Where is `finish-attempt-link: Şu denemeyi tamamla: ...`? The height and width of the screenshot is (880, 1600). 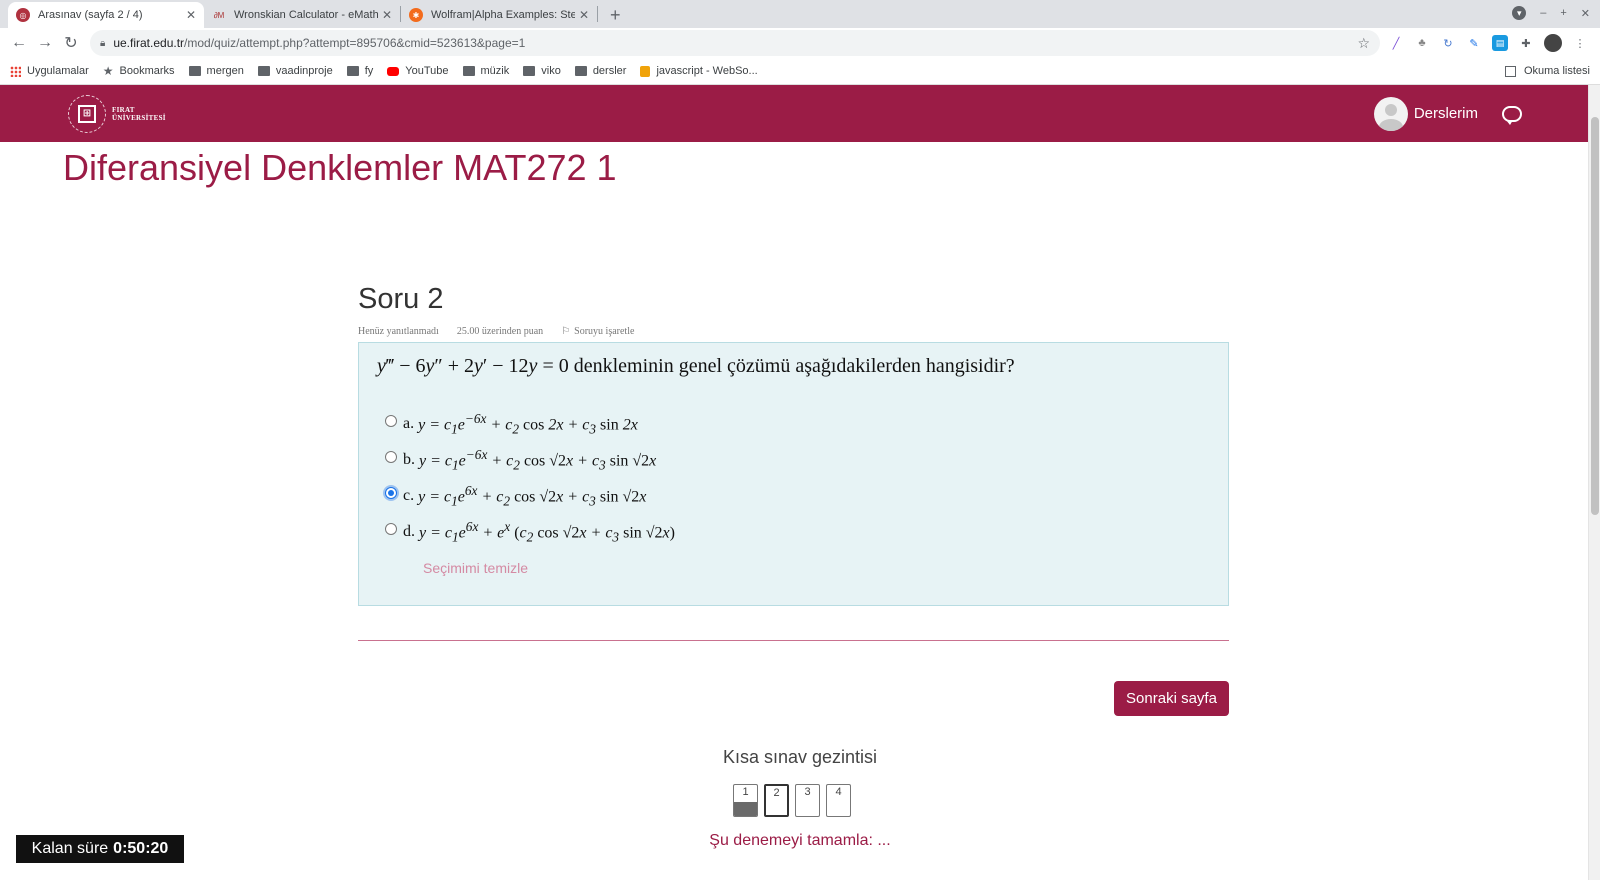
finish-attempt-link: Şu denemeyi tamamla: ... is located at coordinates (800, 841).